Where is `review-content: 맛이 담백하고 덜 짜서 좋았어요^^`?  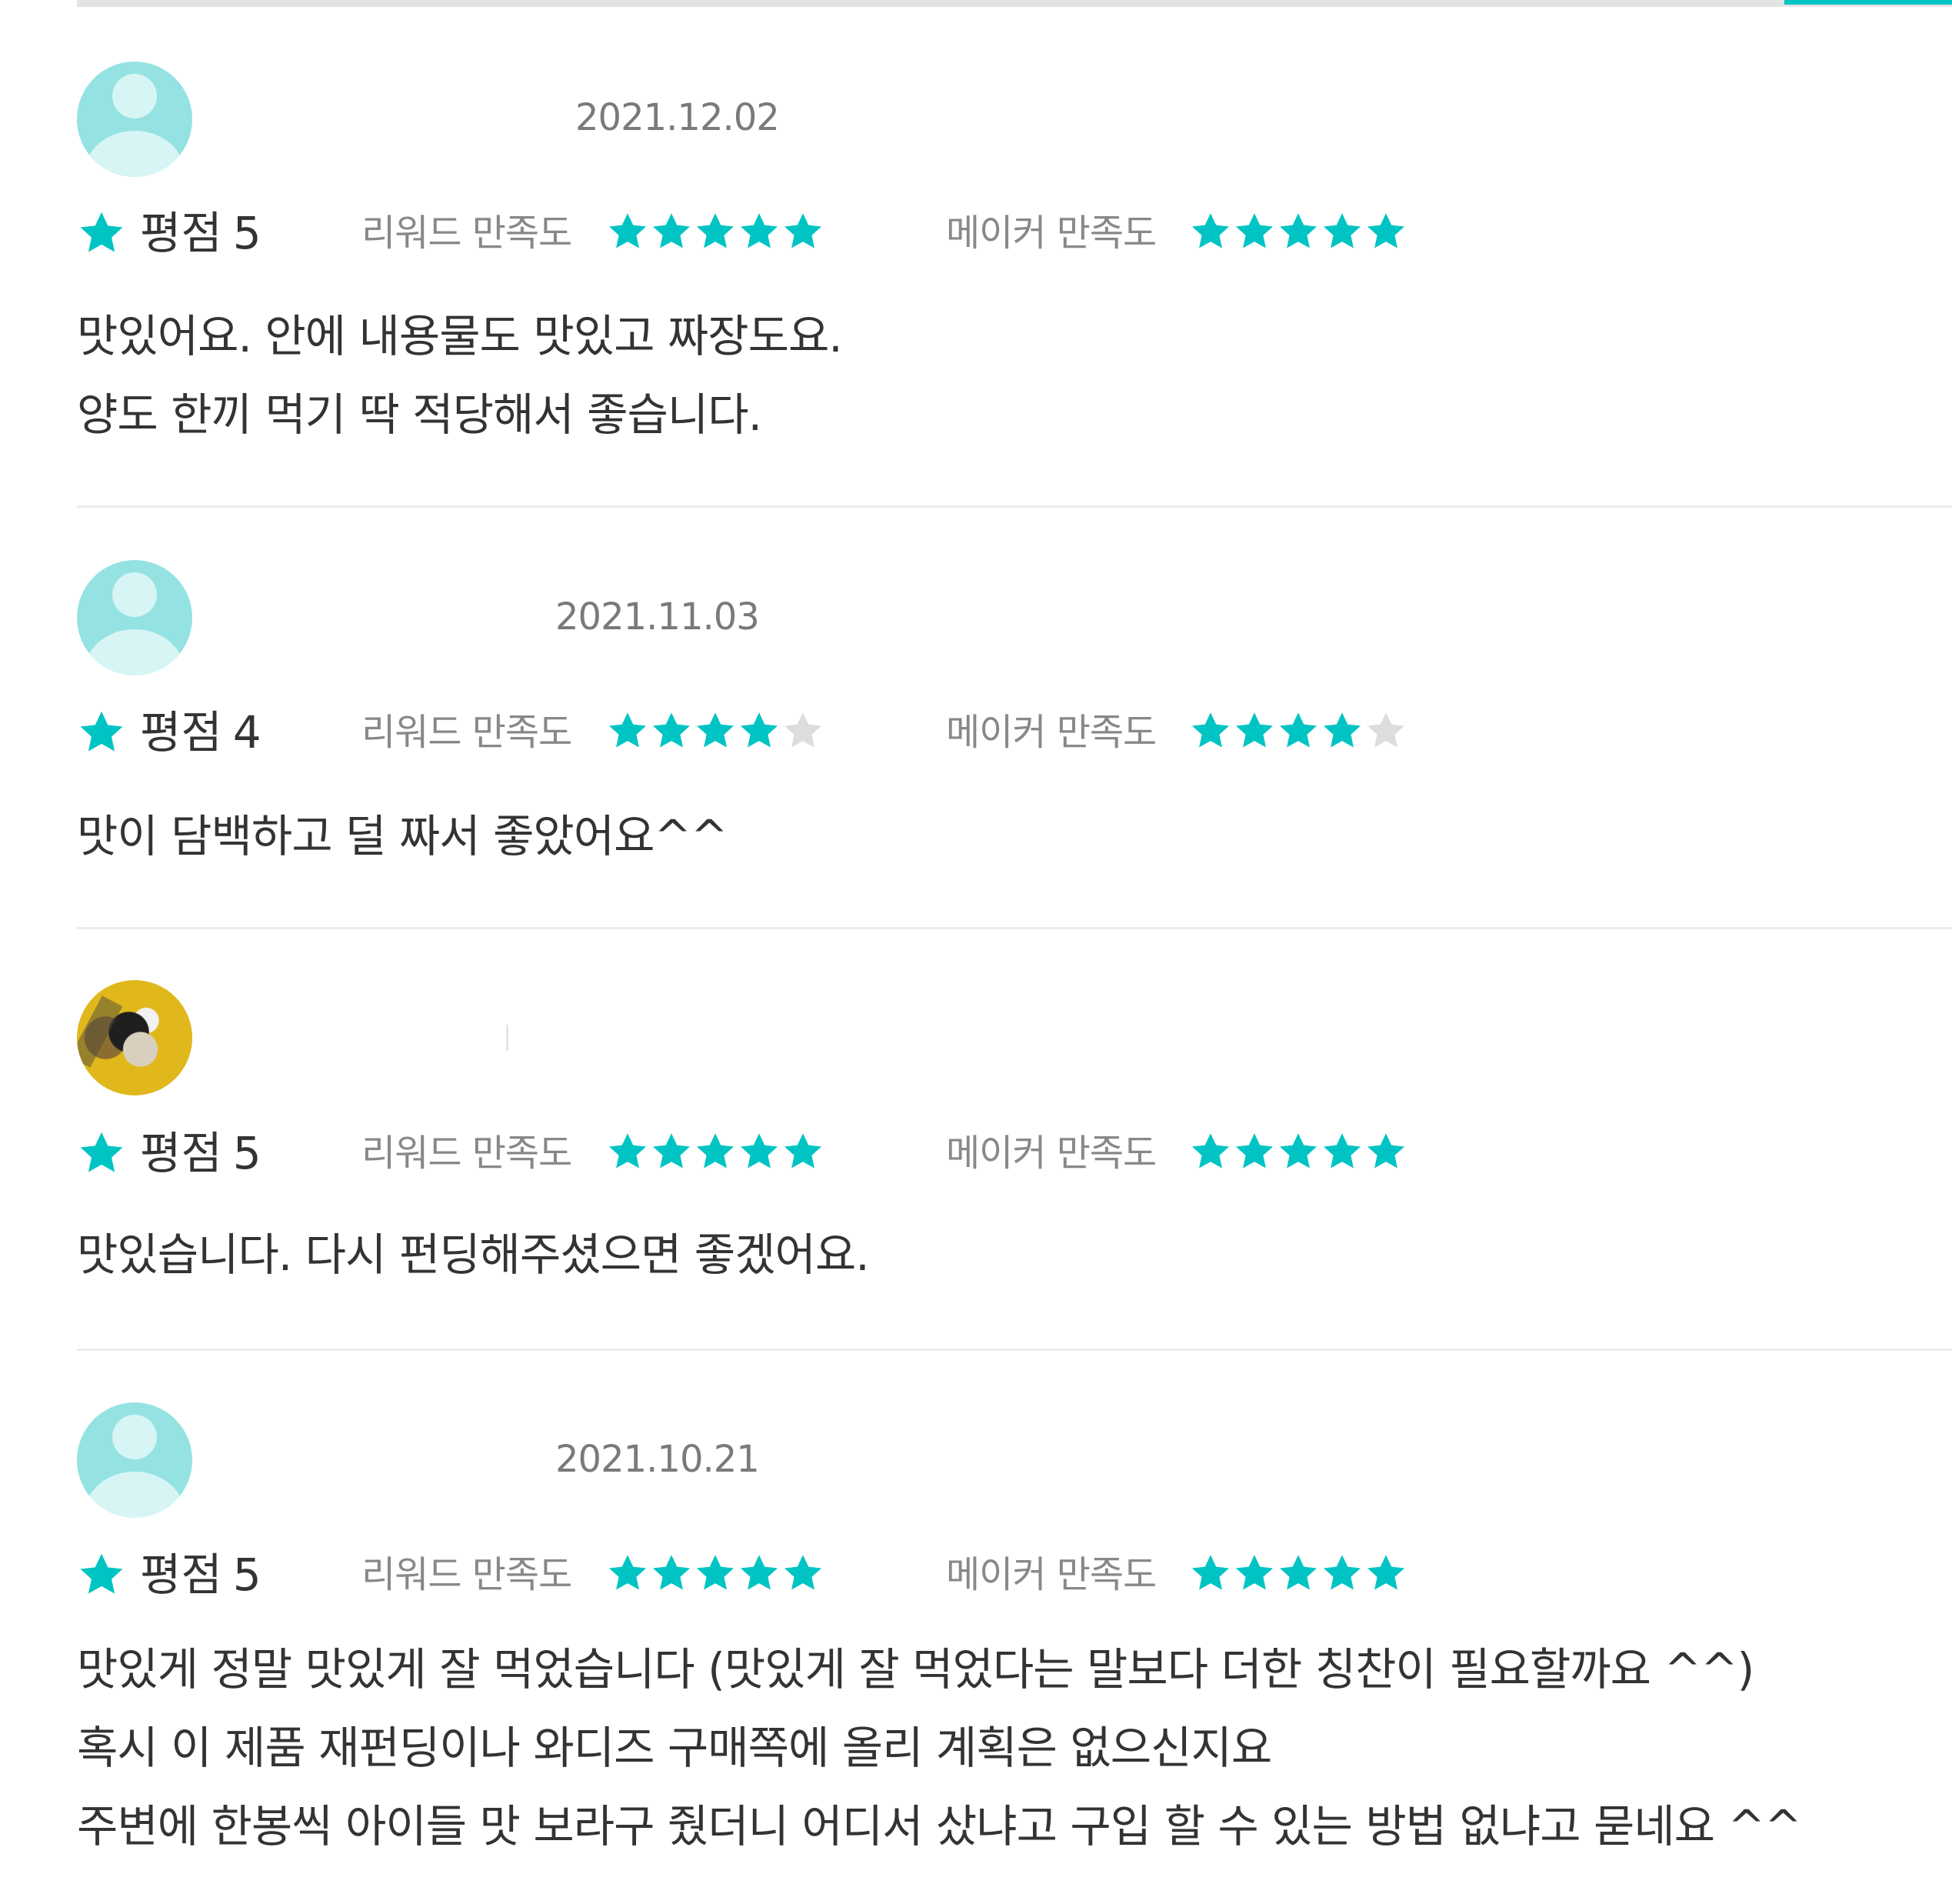 review-content: 맛이 담백하고 덜 짜서 좋았어요^^ is located at coordinates (402, 836).